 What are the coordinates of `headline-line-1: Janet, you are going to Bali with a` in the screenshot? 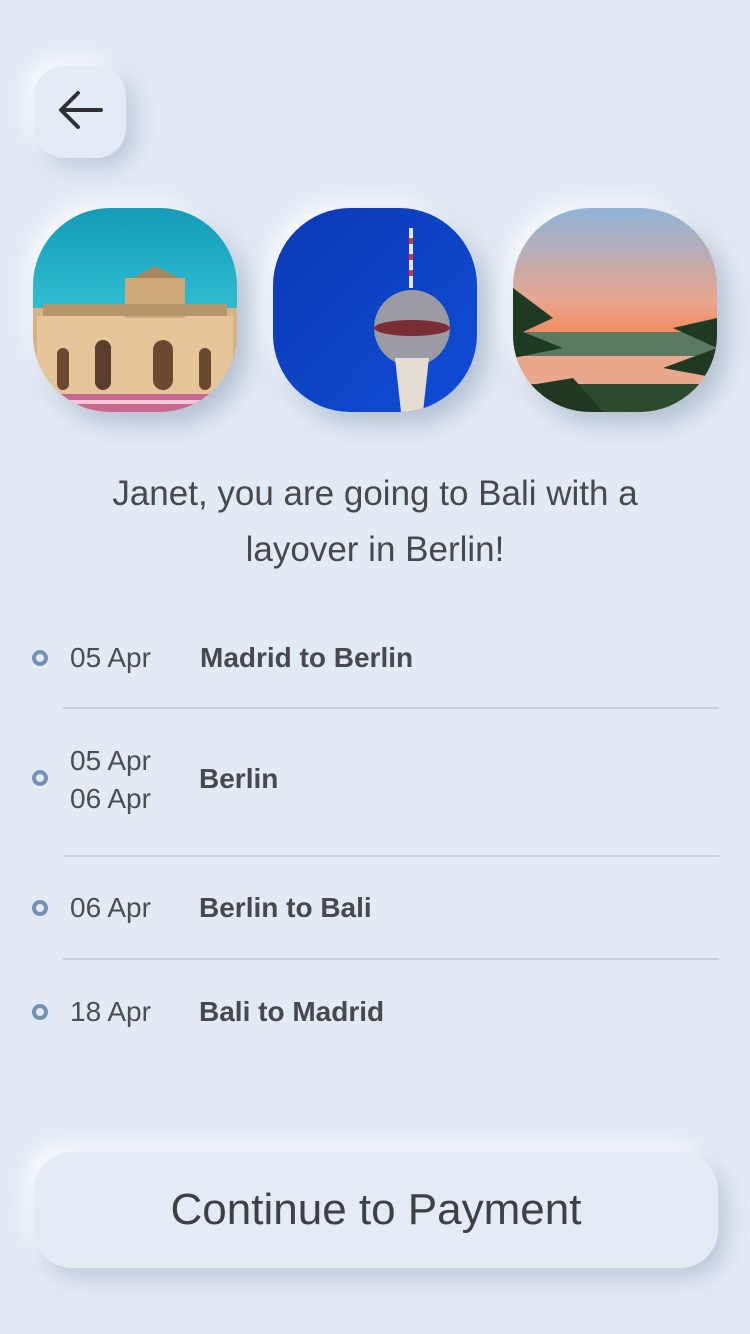 It's located at (375, 493).